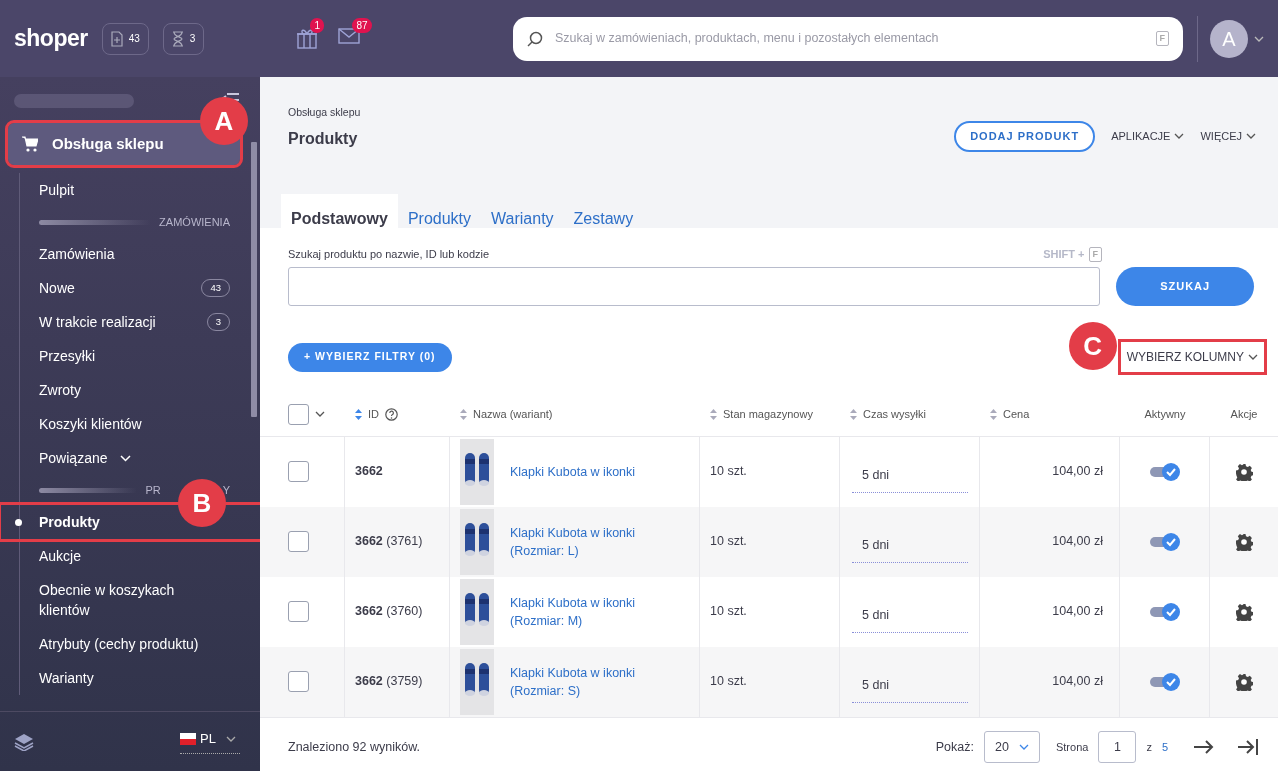  Describe the element at coordinates (1162, 38) in the screenshot. I see `shortcut-key: F` at that location.